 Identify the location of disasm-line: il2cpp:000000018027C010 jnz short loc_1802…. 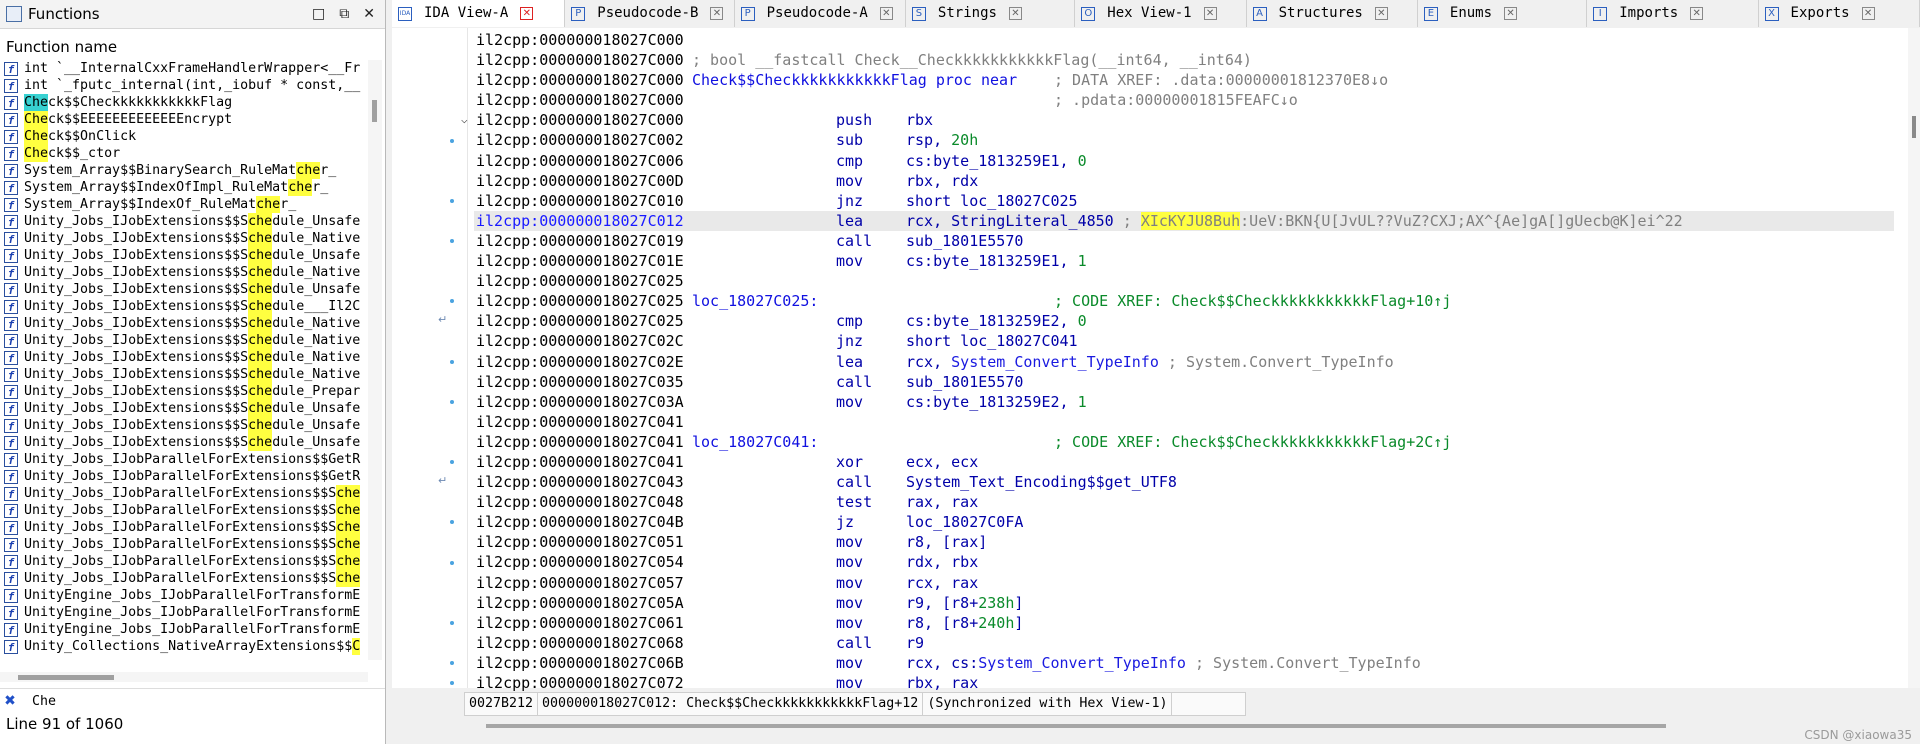
(1184, 201).